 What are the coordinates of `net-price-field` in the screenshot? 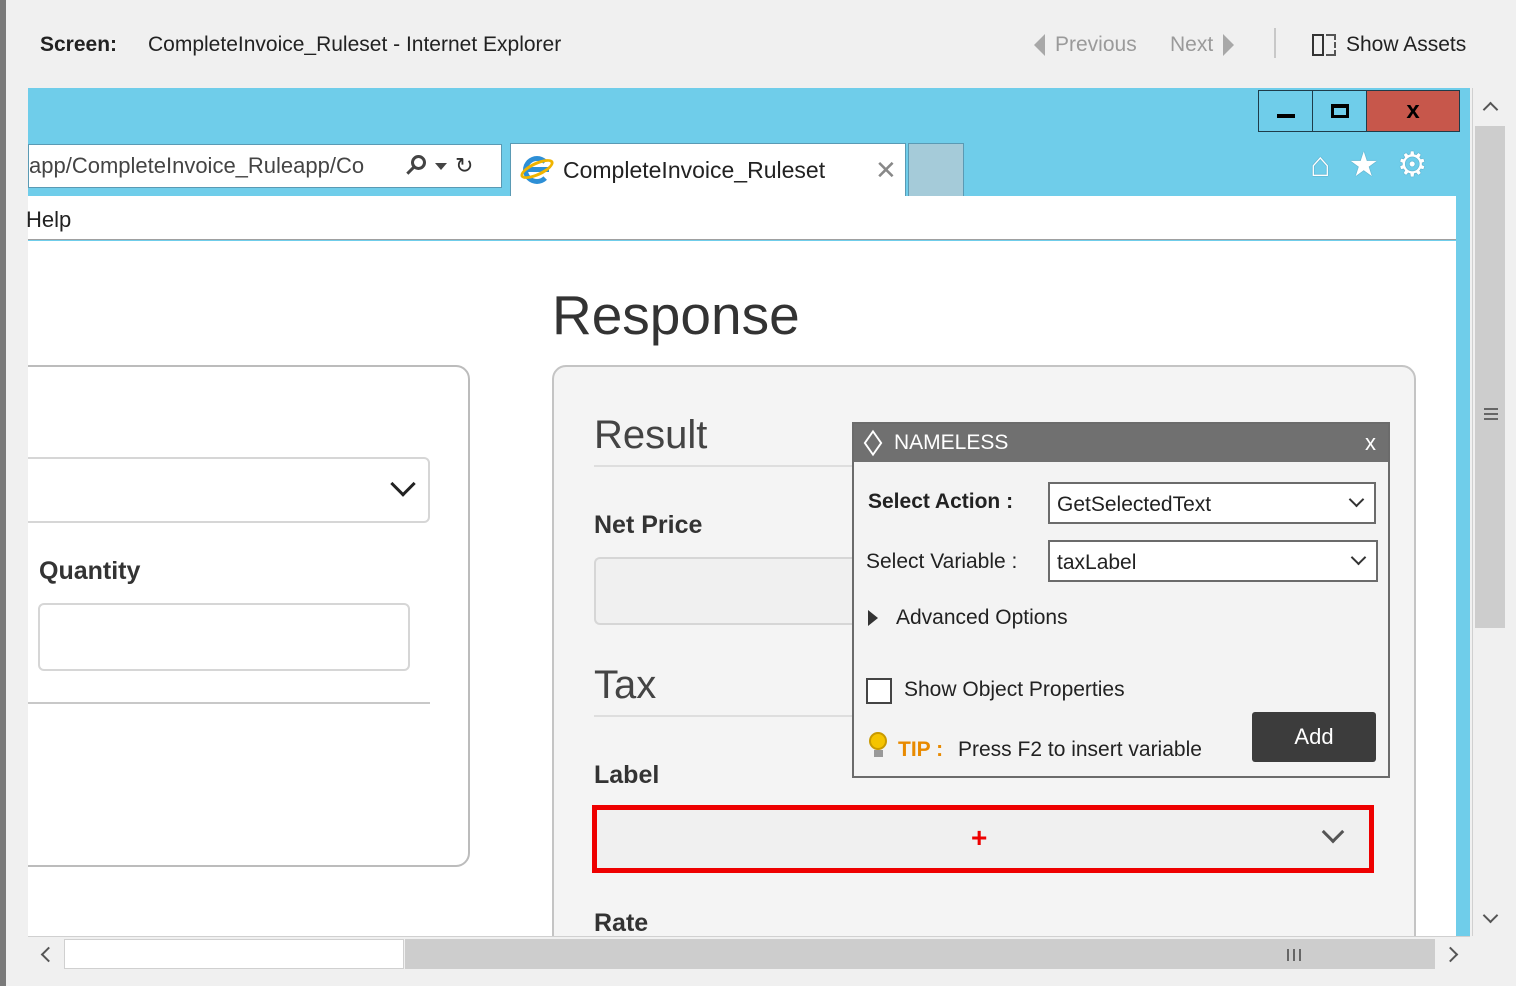 It's located at (739, 591).